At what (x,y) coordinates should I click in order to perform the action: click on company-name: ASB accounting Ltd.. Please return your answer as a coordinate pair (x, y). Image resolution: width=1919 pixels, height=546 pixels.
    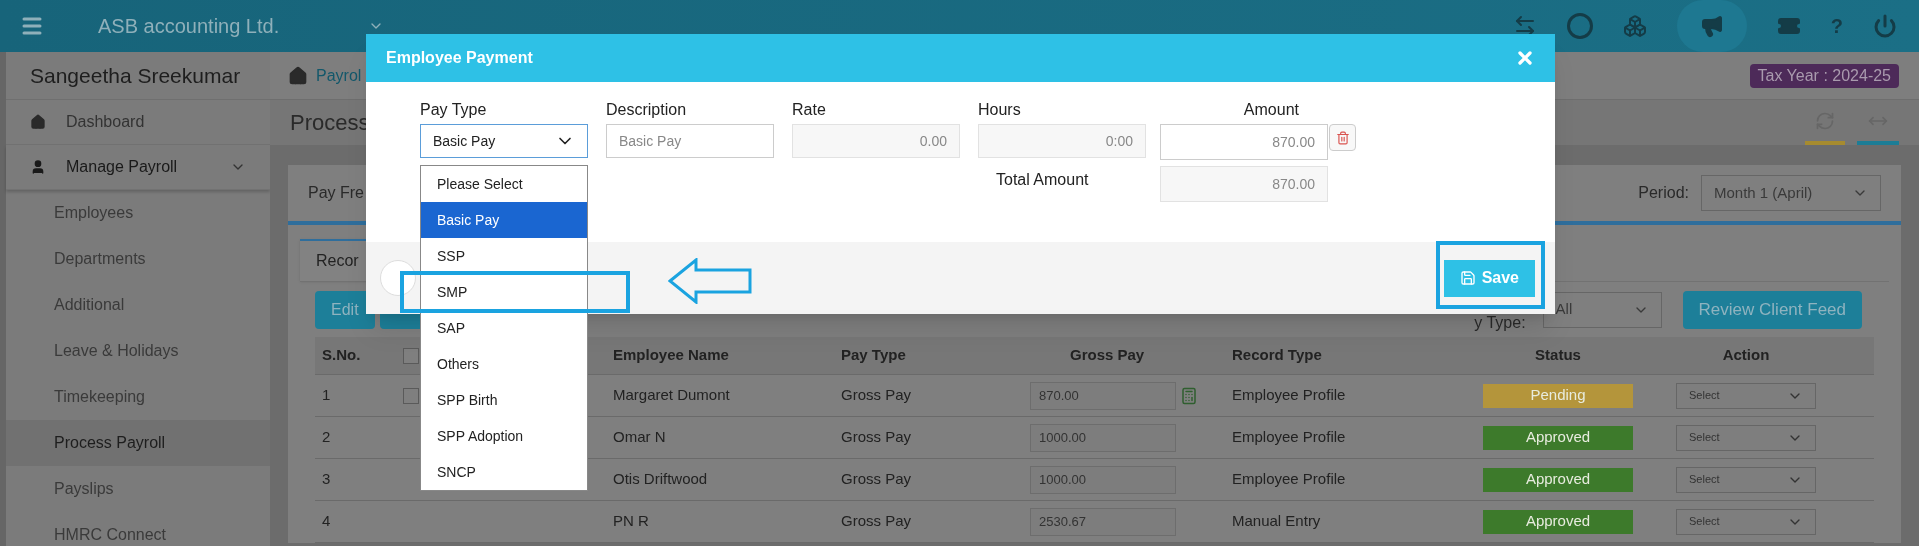
    Looking at the image, I should click on (189, 26).